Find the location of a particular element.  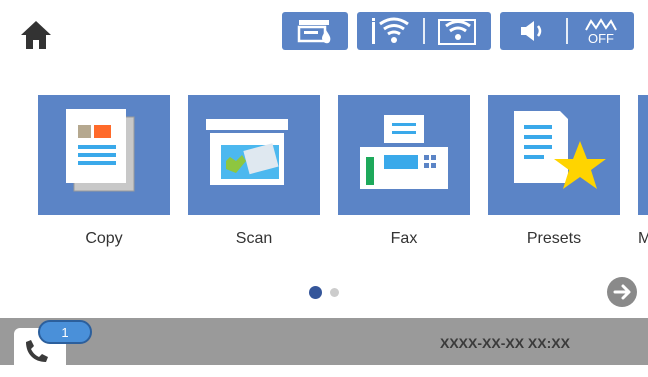

presets-icon is located at coordinates (560, 150).